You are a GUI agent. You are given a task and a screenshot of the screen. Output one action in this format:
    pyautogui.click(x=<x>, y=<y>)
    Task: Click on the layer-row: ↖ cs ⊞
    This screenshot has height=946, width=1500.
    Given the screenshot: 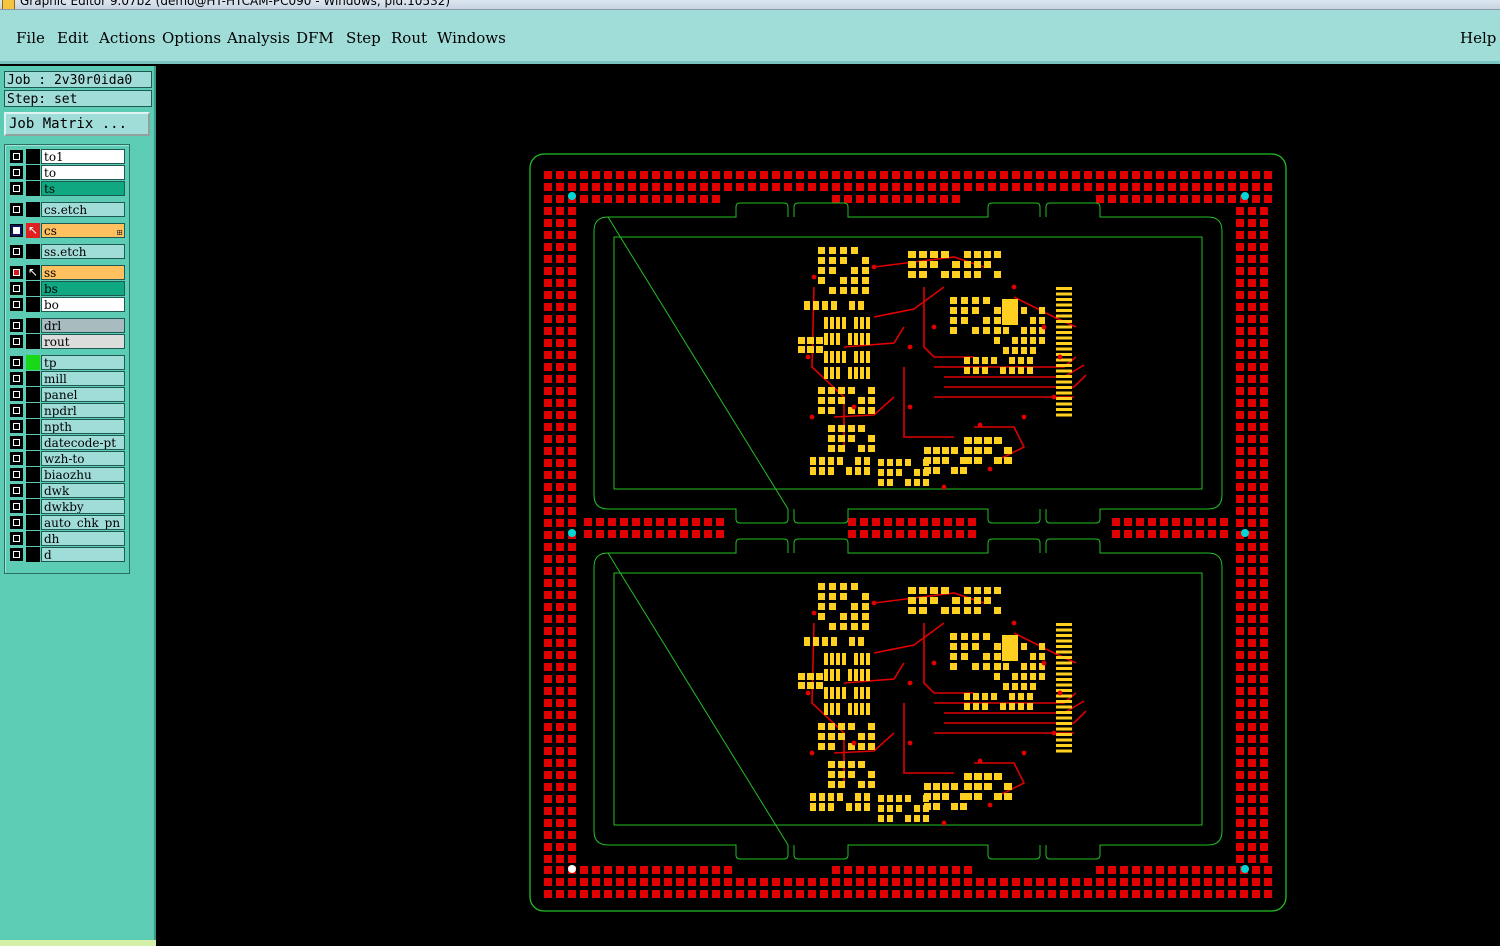 What is the action you would take?
    pyautogui.click(x=67, y=230)
    